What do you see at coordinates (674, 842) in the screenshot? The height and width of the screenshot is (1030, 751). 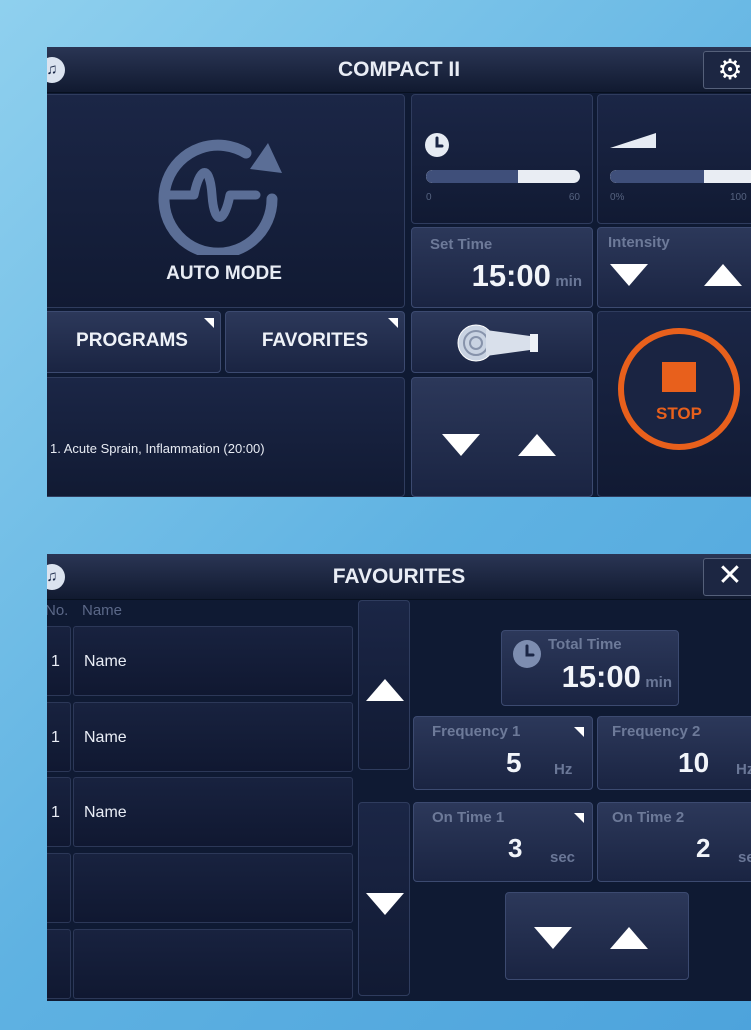 I see `on-time-2-button: On Time 2 2 sec` at bounding box center [674, 842].